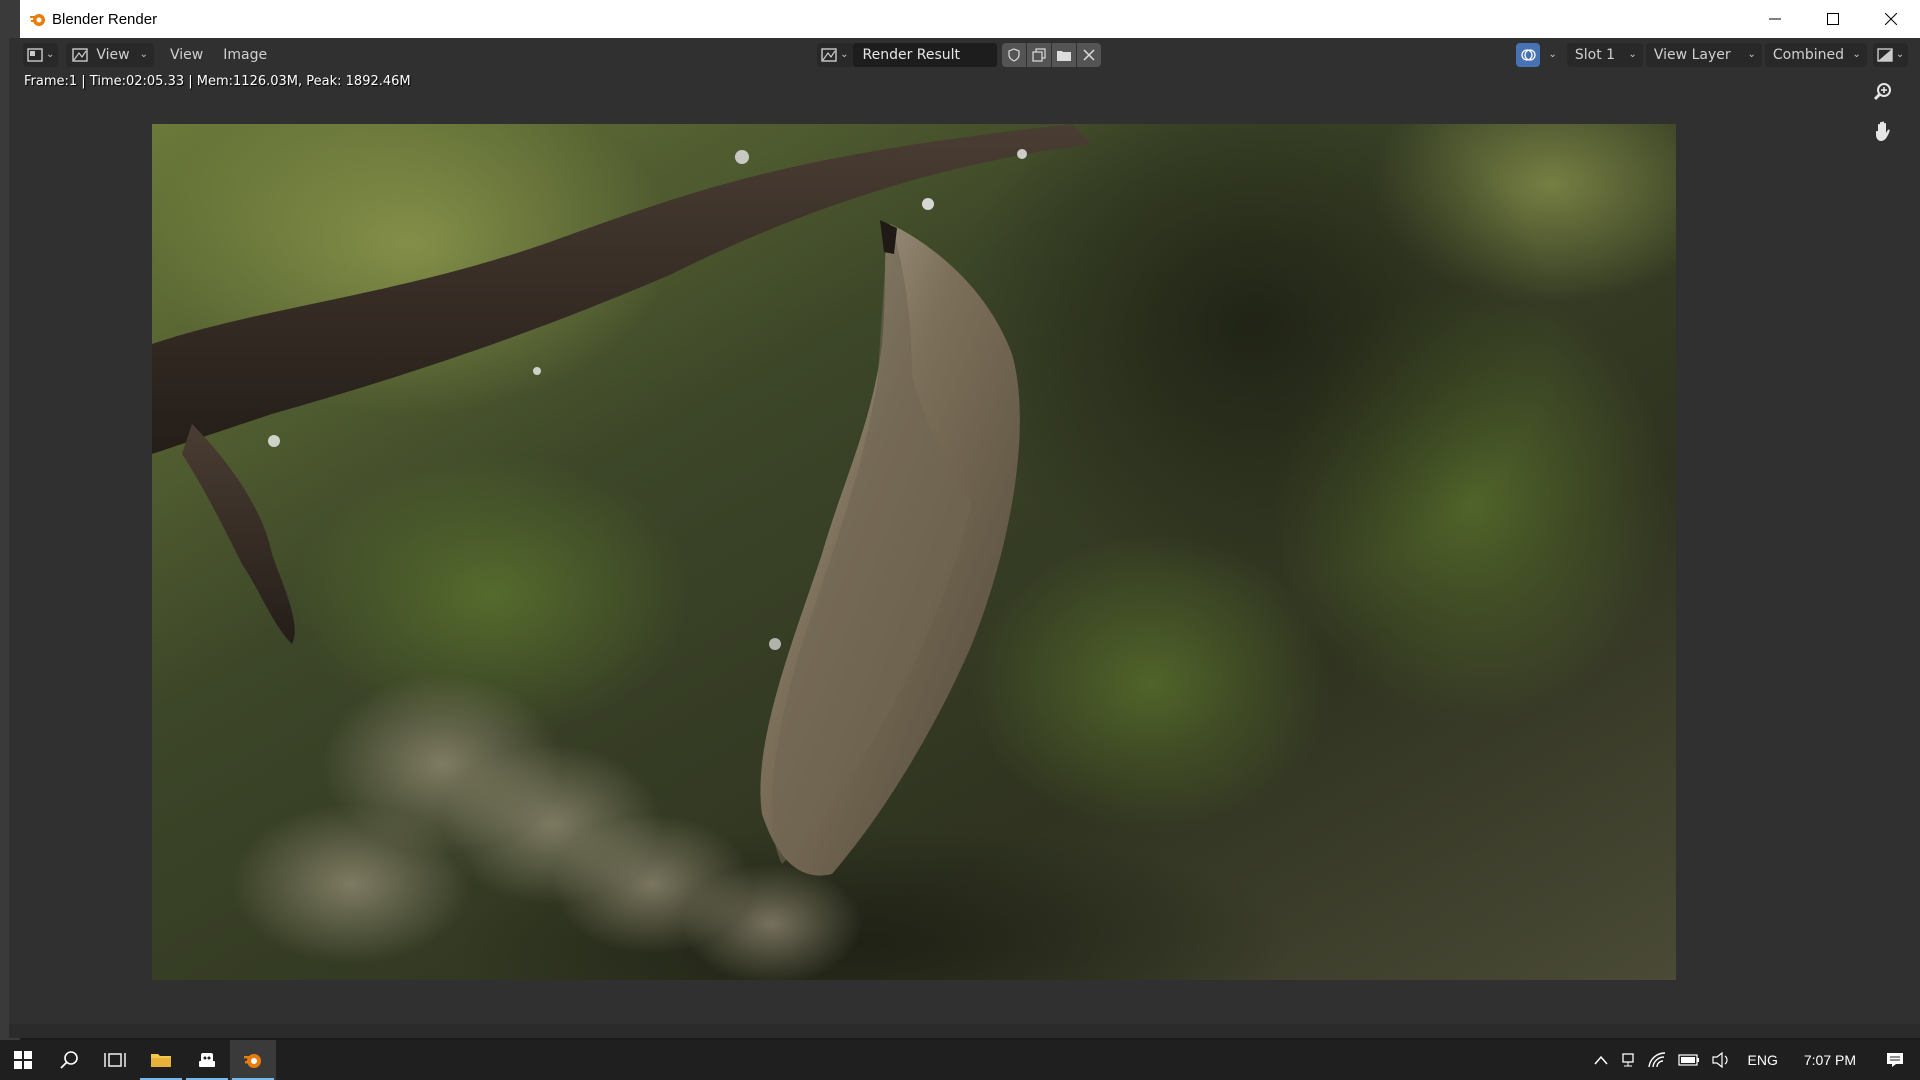  Describe the element at coordinates (245, 55) in the screenshot. I see `menu-image: Image` at that location.